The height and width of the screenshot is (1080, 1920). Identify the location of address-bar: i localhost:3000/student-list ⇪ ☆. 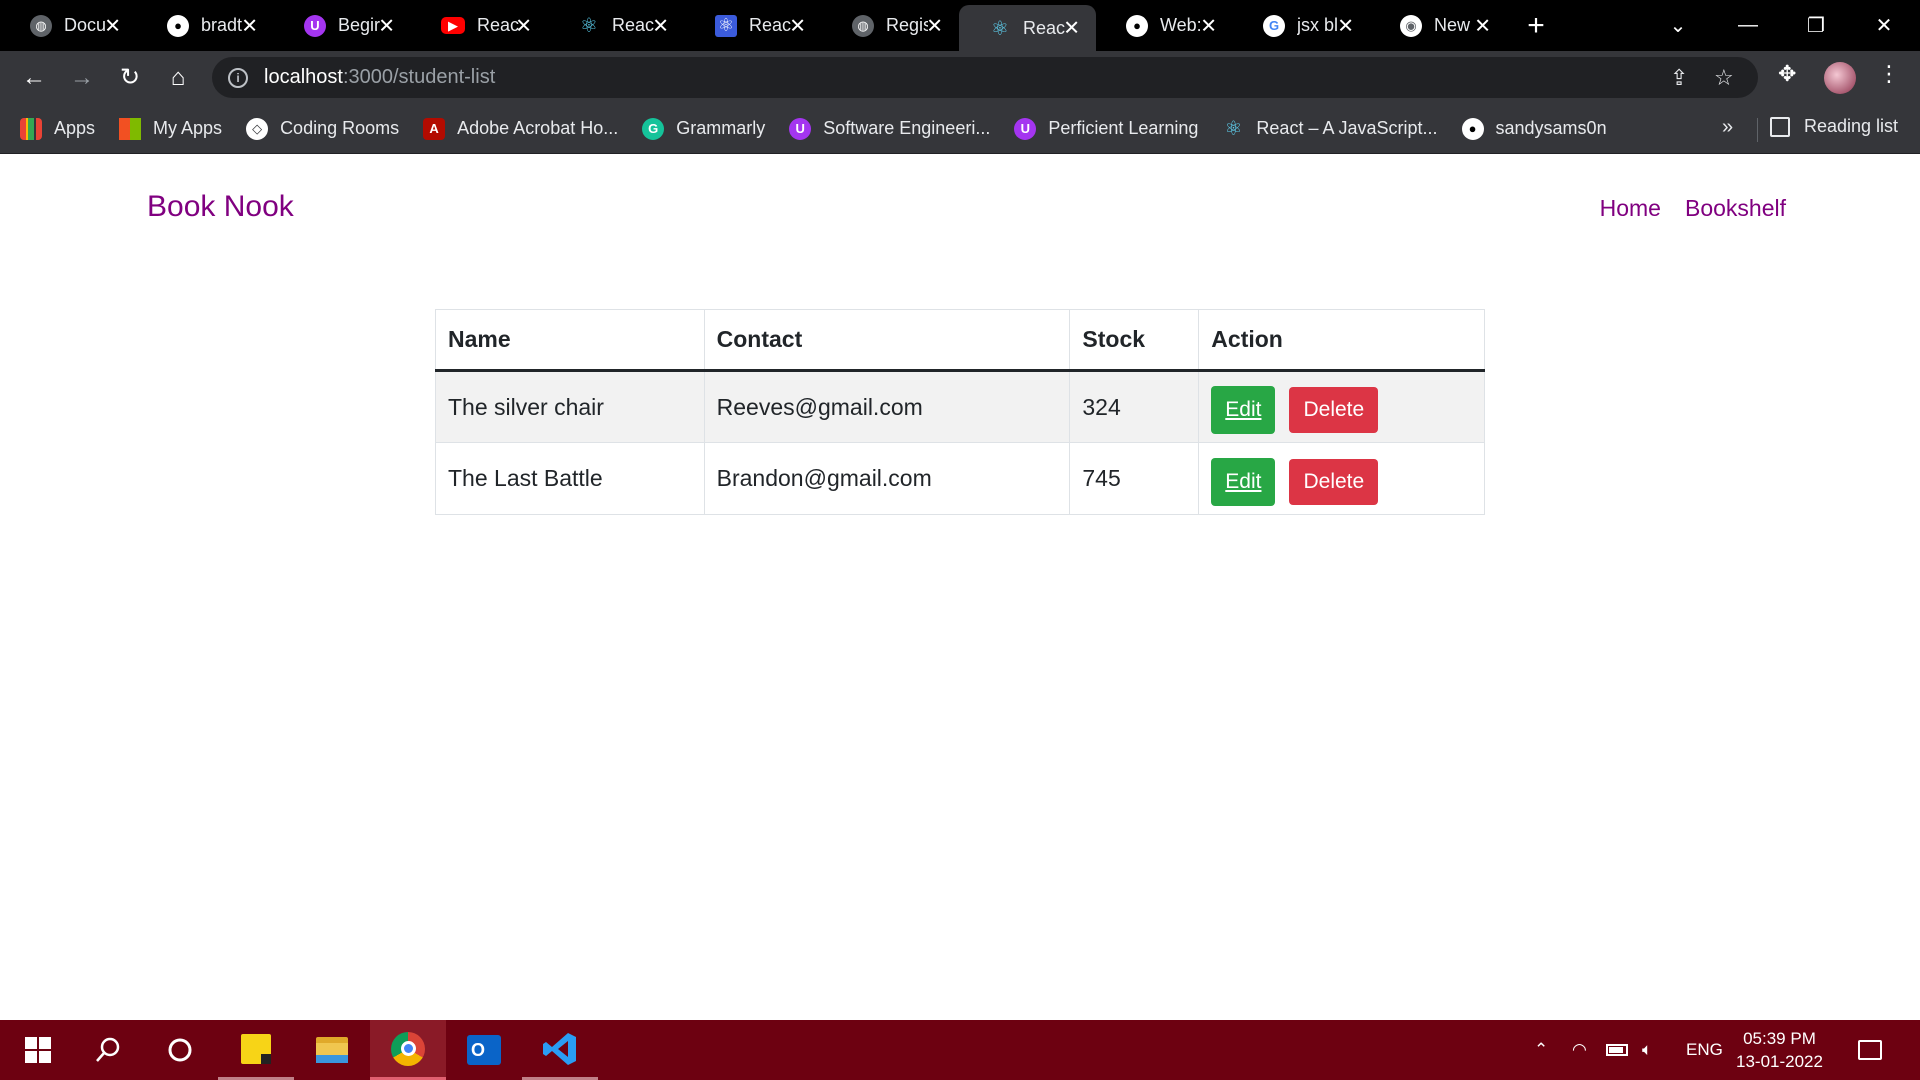
(985, 77).